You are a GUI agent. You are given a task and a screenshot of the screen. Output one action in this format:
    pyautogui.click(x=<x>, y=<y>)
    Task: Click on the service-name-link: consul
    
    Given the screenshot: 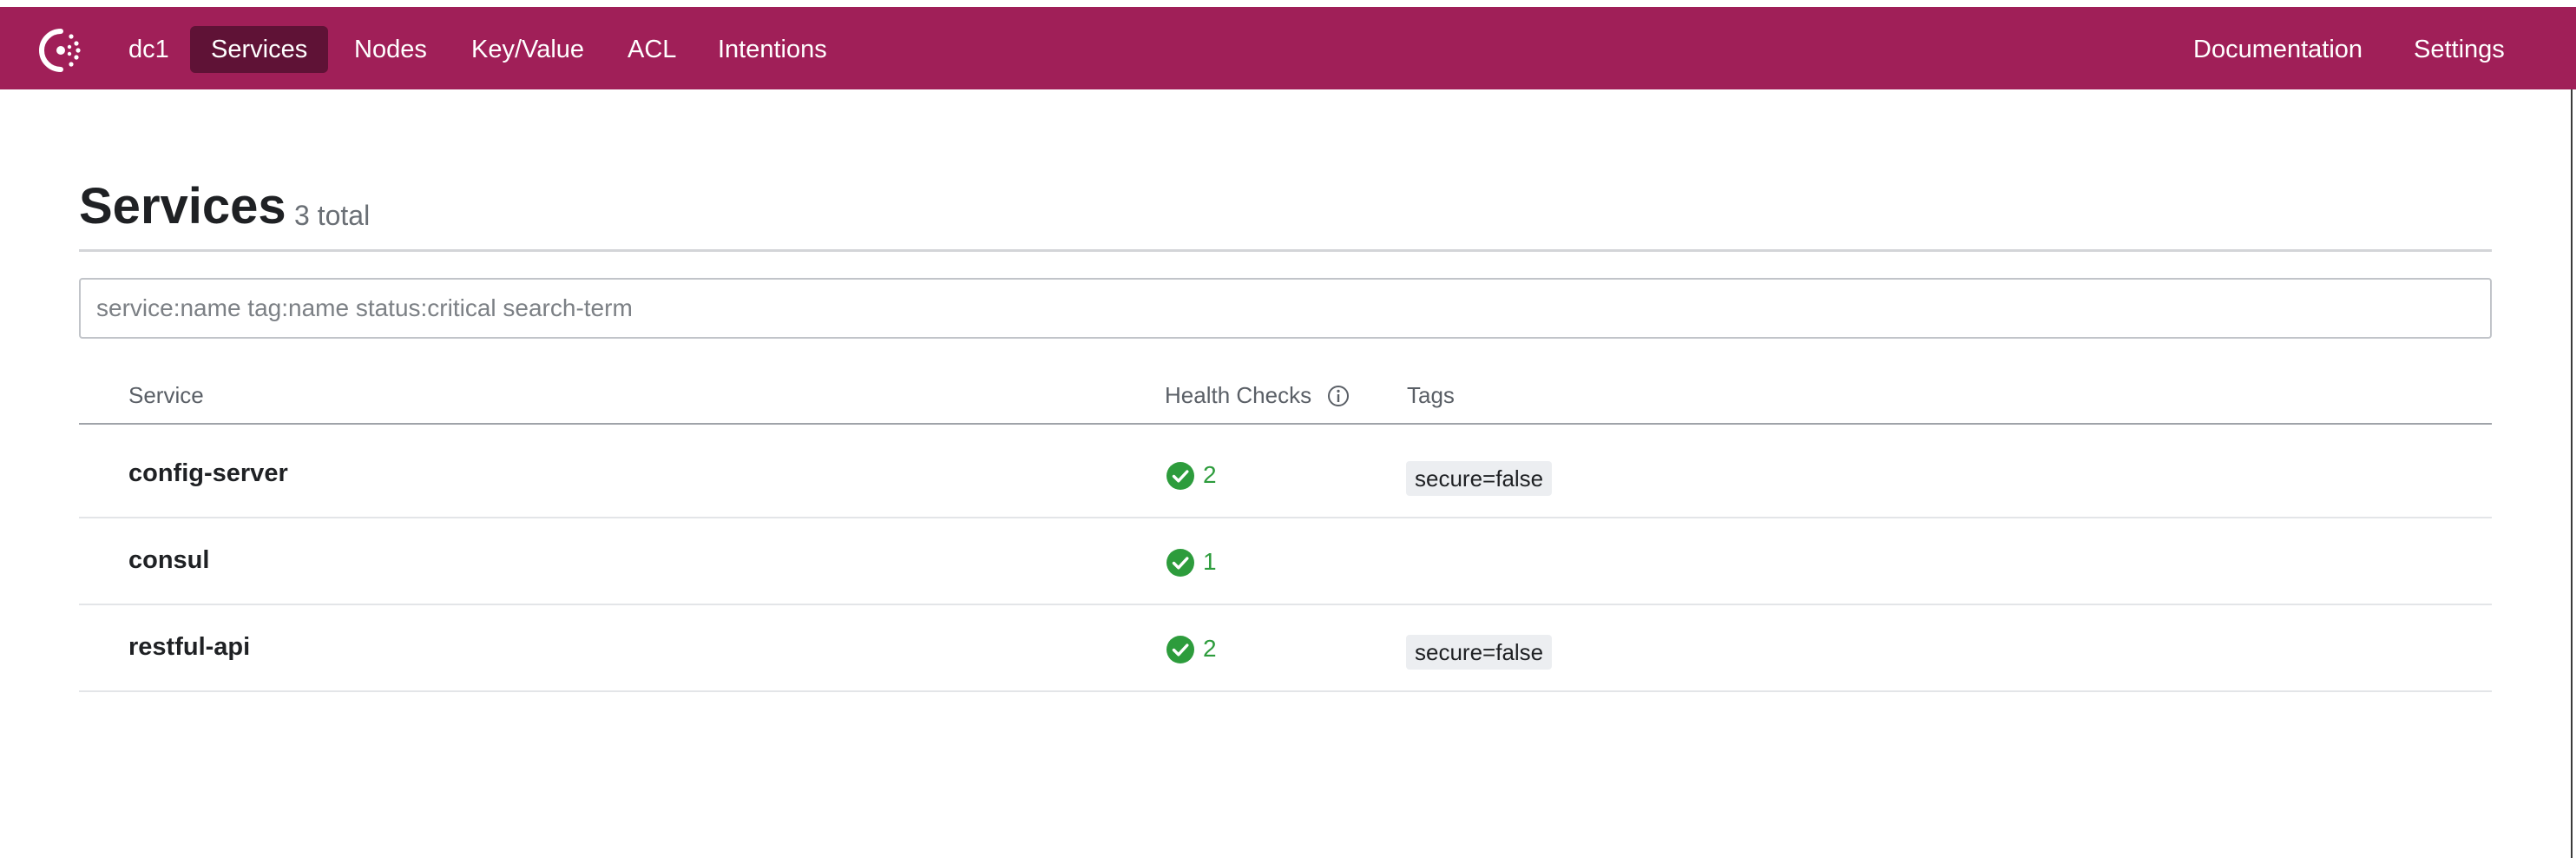 What is the action you would take?
    pyautogui.click(x=168, y=561)
    